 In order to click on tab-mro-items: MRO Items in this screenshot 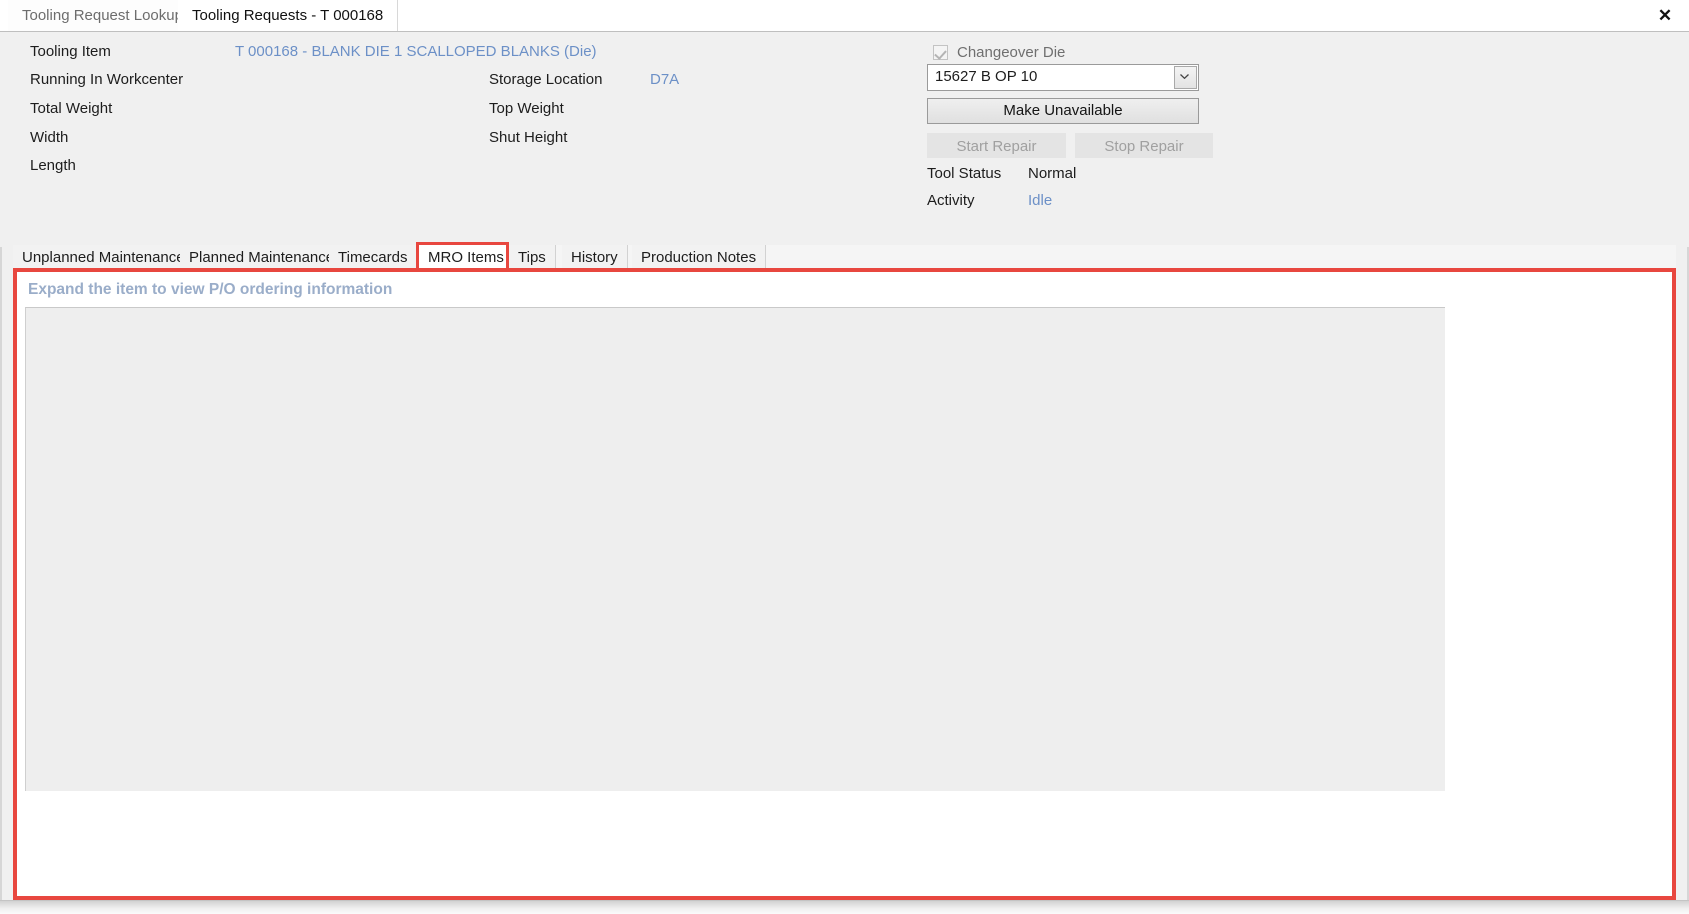, I will do `click(466, 258)`.